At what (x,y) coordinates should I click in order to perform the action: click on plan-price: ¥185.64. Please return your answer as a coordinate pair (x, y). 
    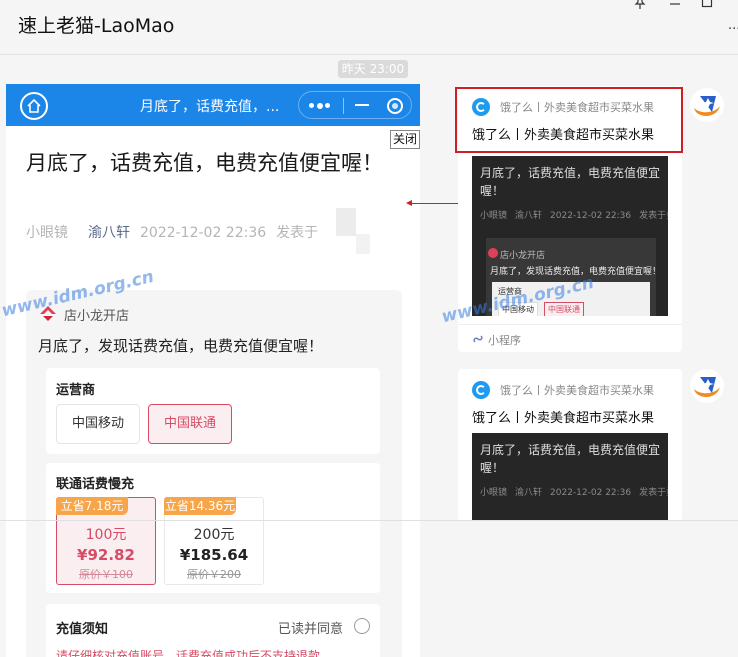
    Looking at the image, I should click on (214, 555).